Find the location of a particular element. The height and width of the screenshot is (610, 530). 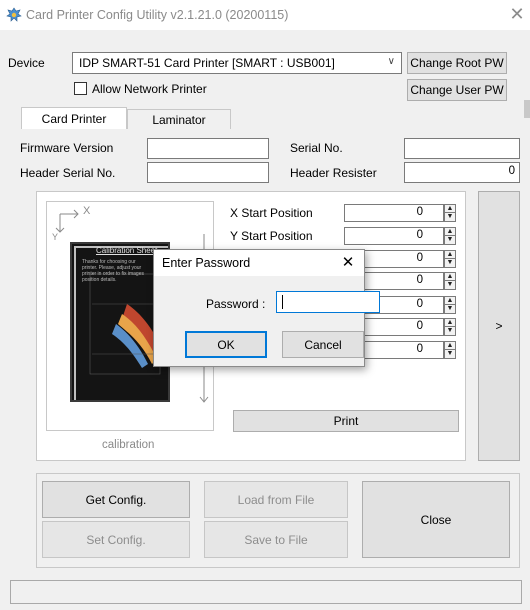

password-label: Password : is located at coordinates (236, 304).